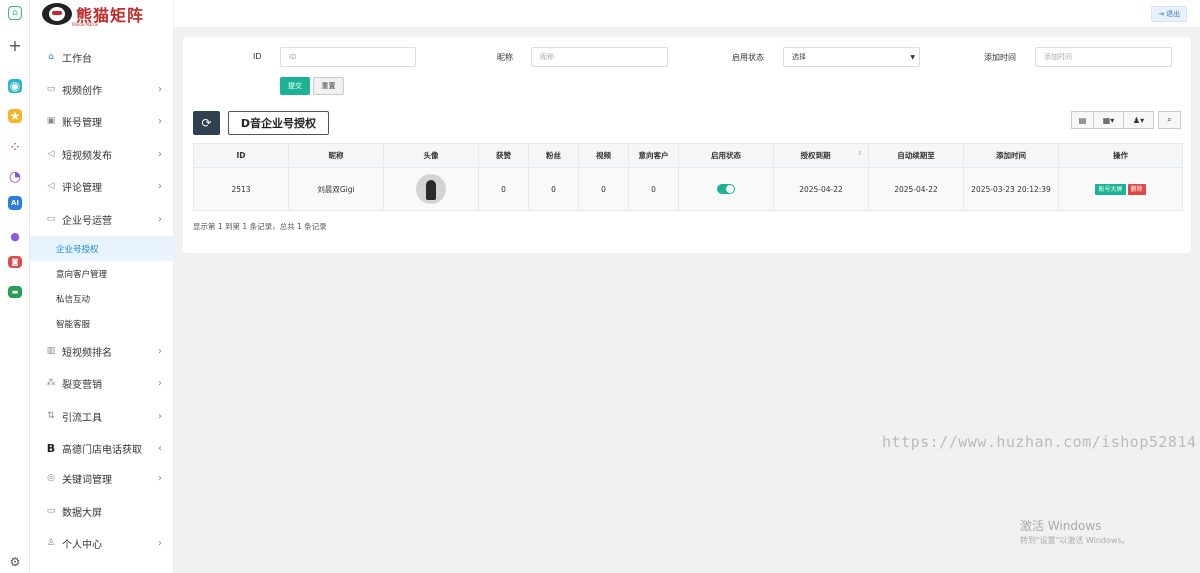  I want to click on watermark: https://www.huzhan.com/ishop52814, so click(1039, 442).